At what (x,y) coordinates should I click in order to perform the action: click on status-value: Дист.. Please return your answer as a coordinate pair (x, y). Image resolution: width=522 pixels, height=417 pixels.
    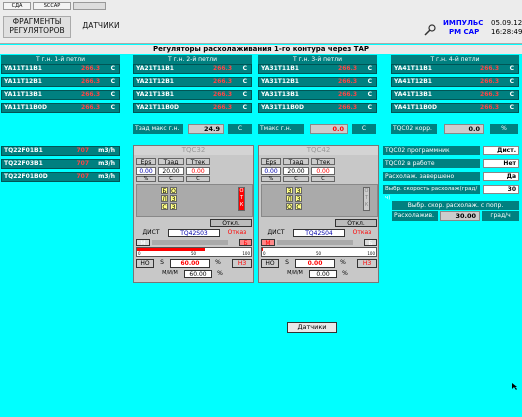
    Looking at the image, I should click on (501, 150).